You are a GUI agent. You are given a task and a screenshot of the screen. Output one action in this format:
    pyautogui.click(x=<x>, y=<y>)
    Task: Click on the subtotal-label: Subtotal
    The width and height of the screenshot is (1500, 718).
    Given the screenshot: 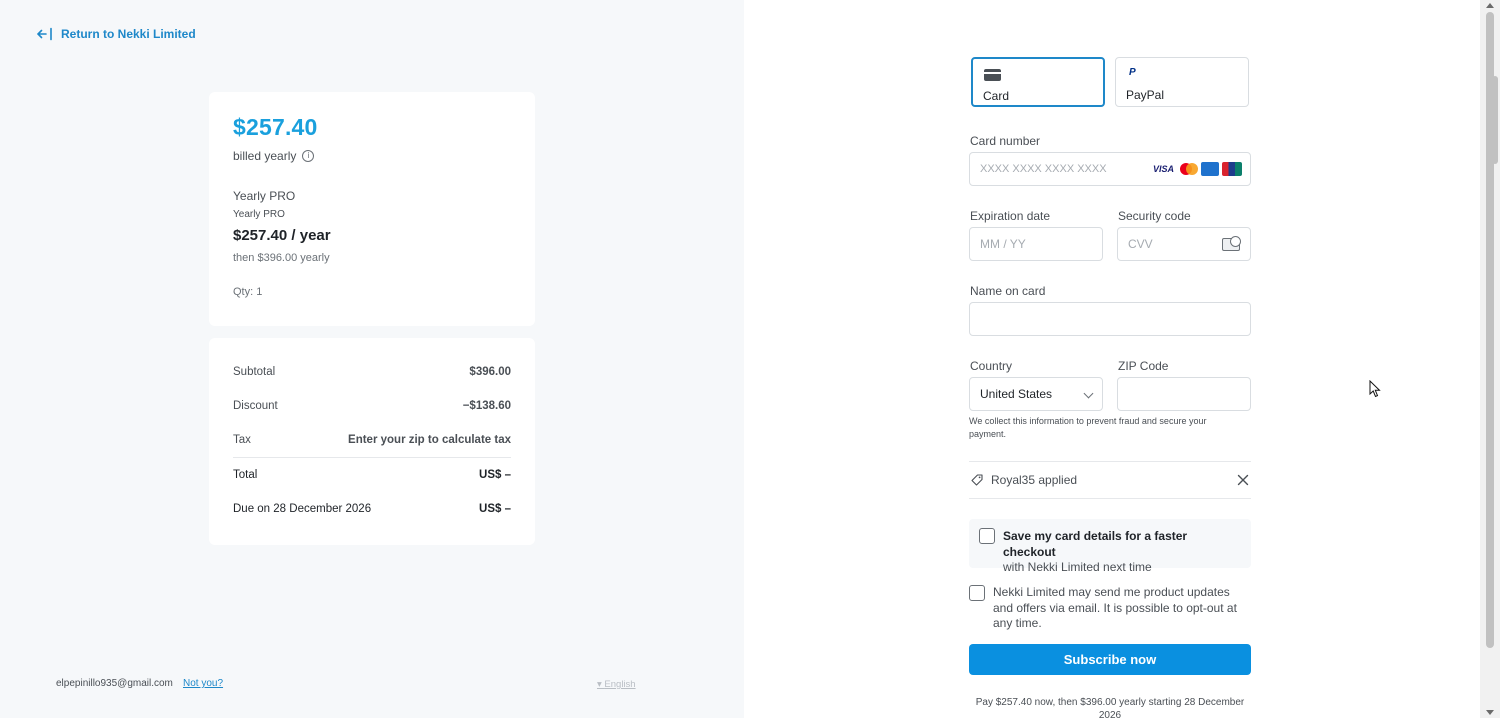 What is the action you would take?
    pyautogui.click(x=254, y=372)
    